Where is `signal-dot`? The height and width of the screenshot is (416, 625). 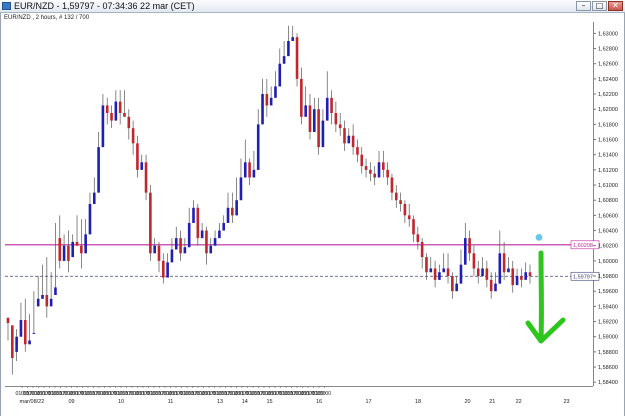
signal-dot is located at coordinates (539, 237).